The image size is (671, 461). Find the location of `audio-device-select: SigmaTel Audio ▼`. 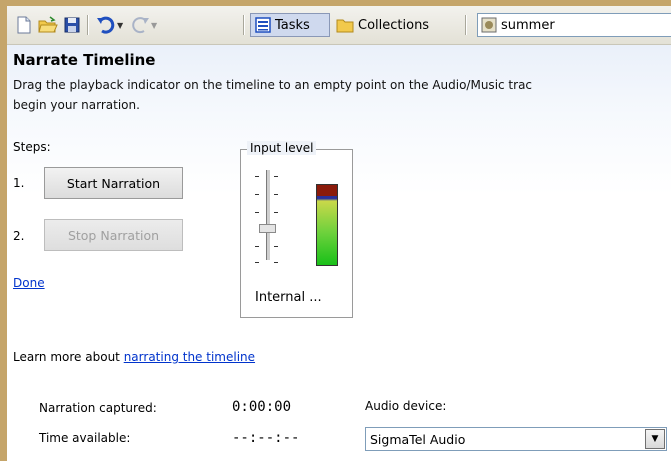

audio-device-select: SigmaTel Audio ▼ is located at coordinates (516, 439).